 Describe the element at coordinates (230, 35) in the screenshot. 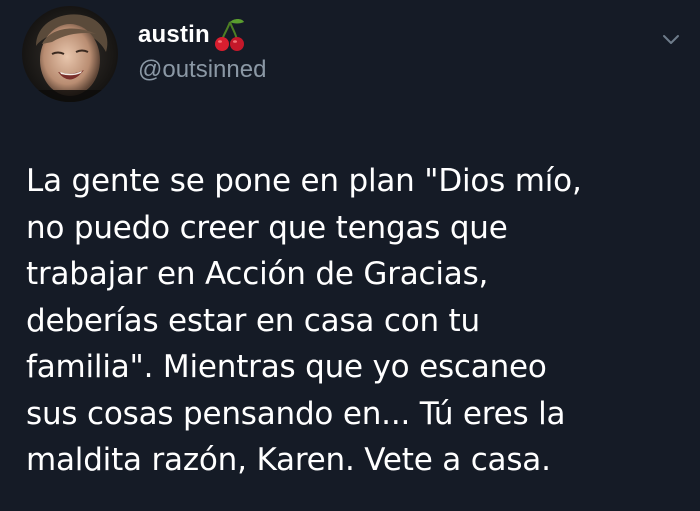

I see `cherries-icon` at that location.